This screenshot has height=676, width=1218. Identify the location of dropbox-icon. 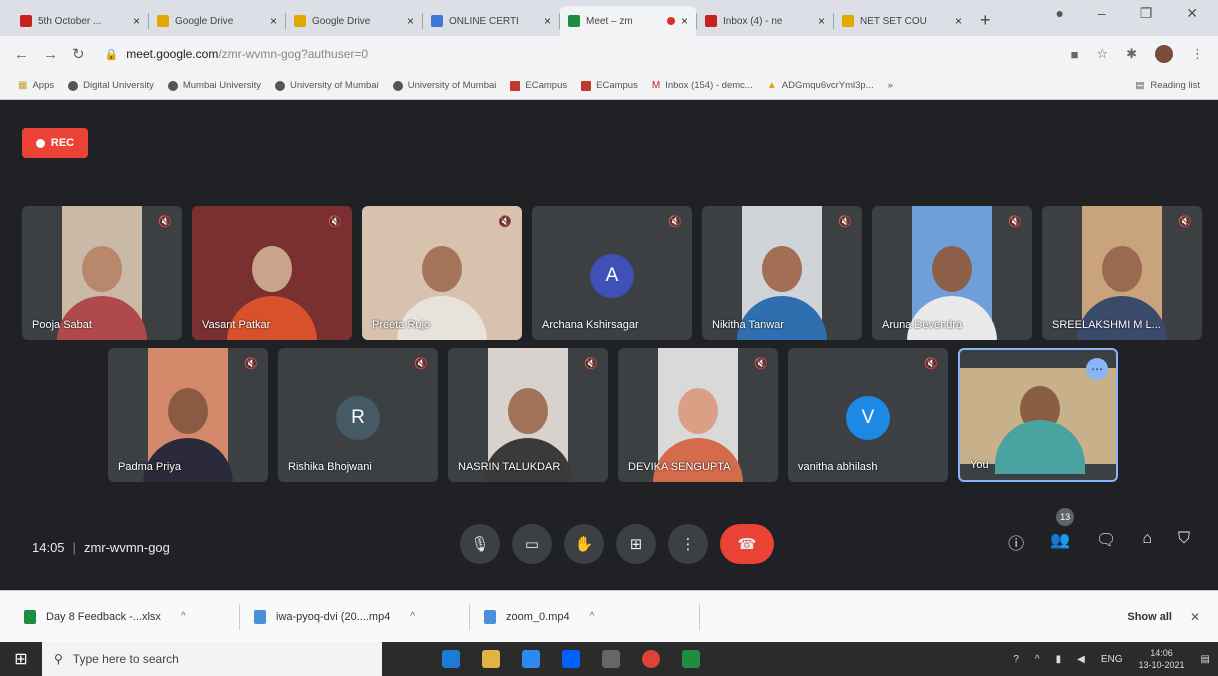
(571, 659).